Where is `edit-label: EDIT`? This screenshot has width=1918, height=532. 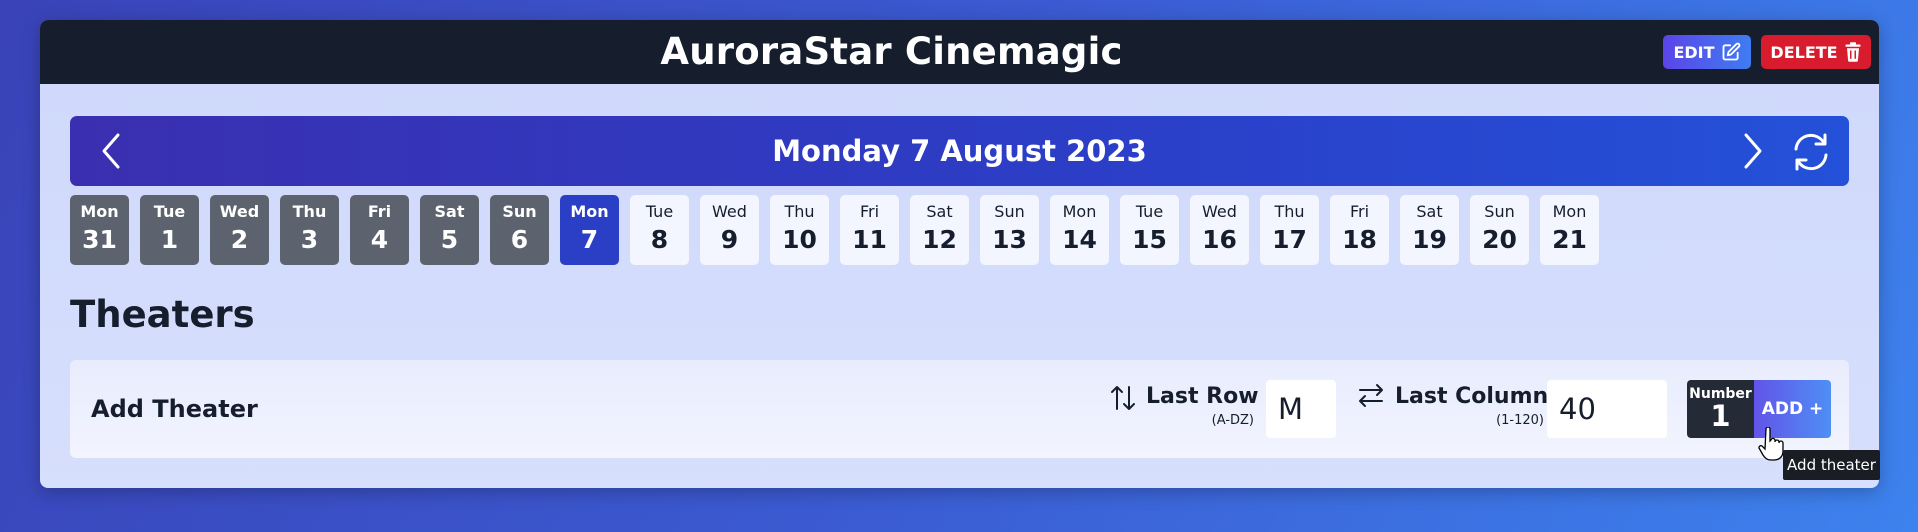
edit-label: EDIT is located at coordinates (1694, 52).